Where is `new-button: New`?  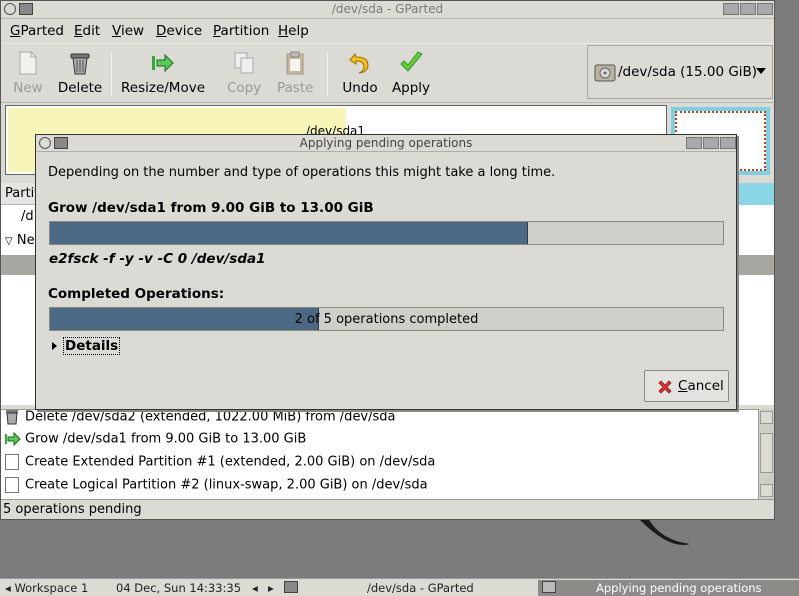 new-button: New is located at coordinates (28, 73).